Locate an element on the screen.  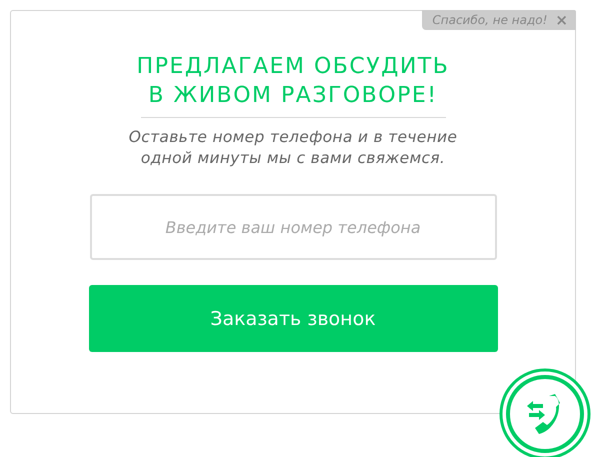
call-request-button: Заказать звонок is located at coordinates (293, 318).